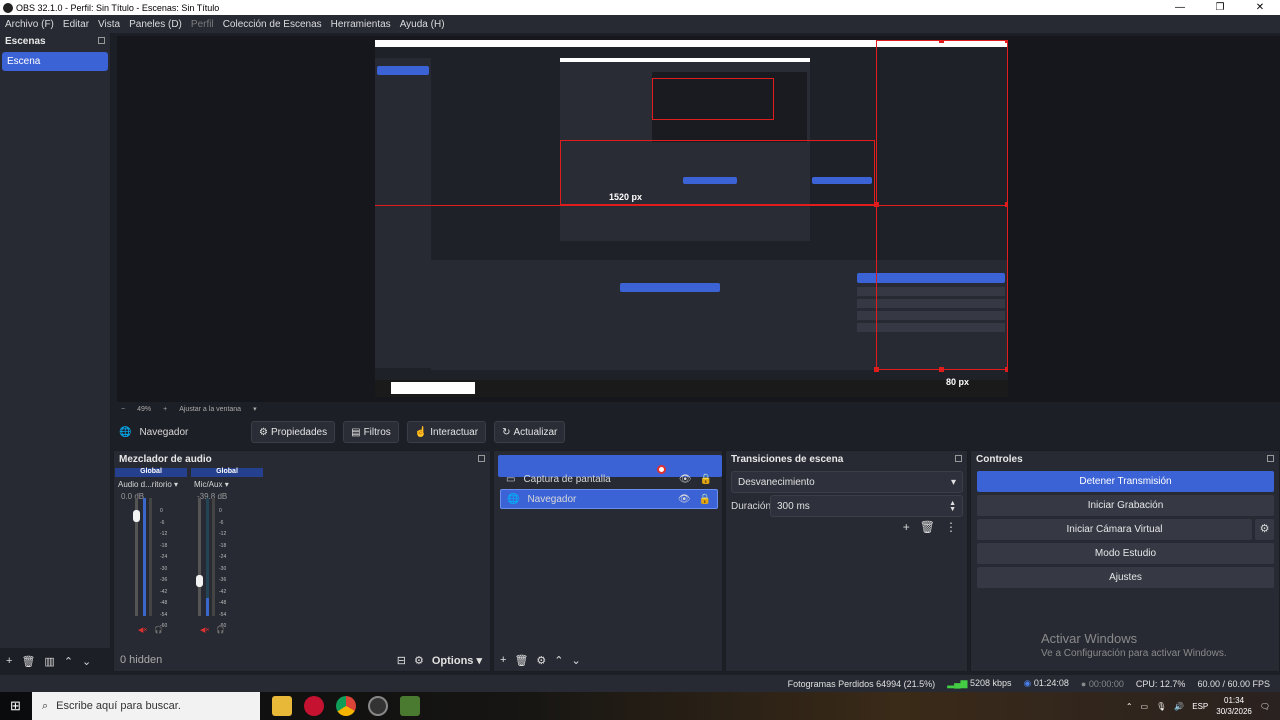 This screenshot has width=1280, height=720. Describe the element at coordinates (136, 515) in the screenshot. I see `volume-knob-desktop` at that location.